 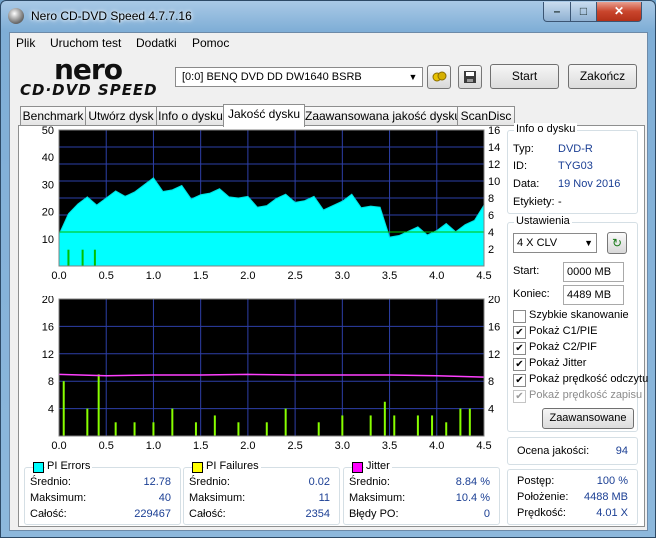 What do you see at coordinates (50, 482) in the screenshot?
I see `pi-errors-avg-label: Średnio:` at bounding box center [50, 482].